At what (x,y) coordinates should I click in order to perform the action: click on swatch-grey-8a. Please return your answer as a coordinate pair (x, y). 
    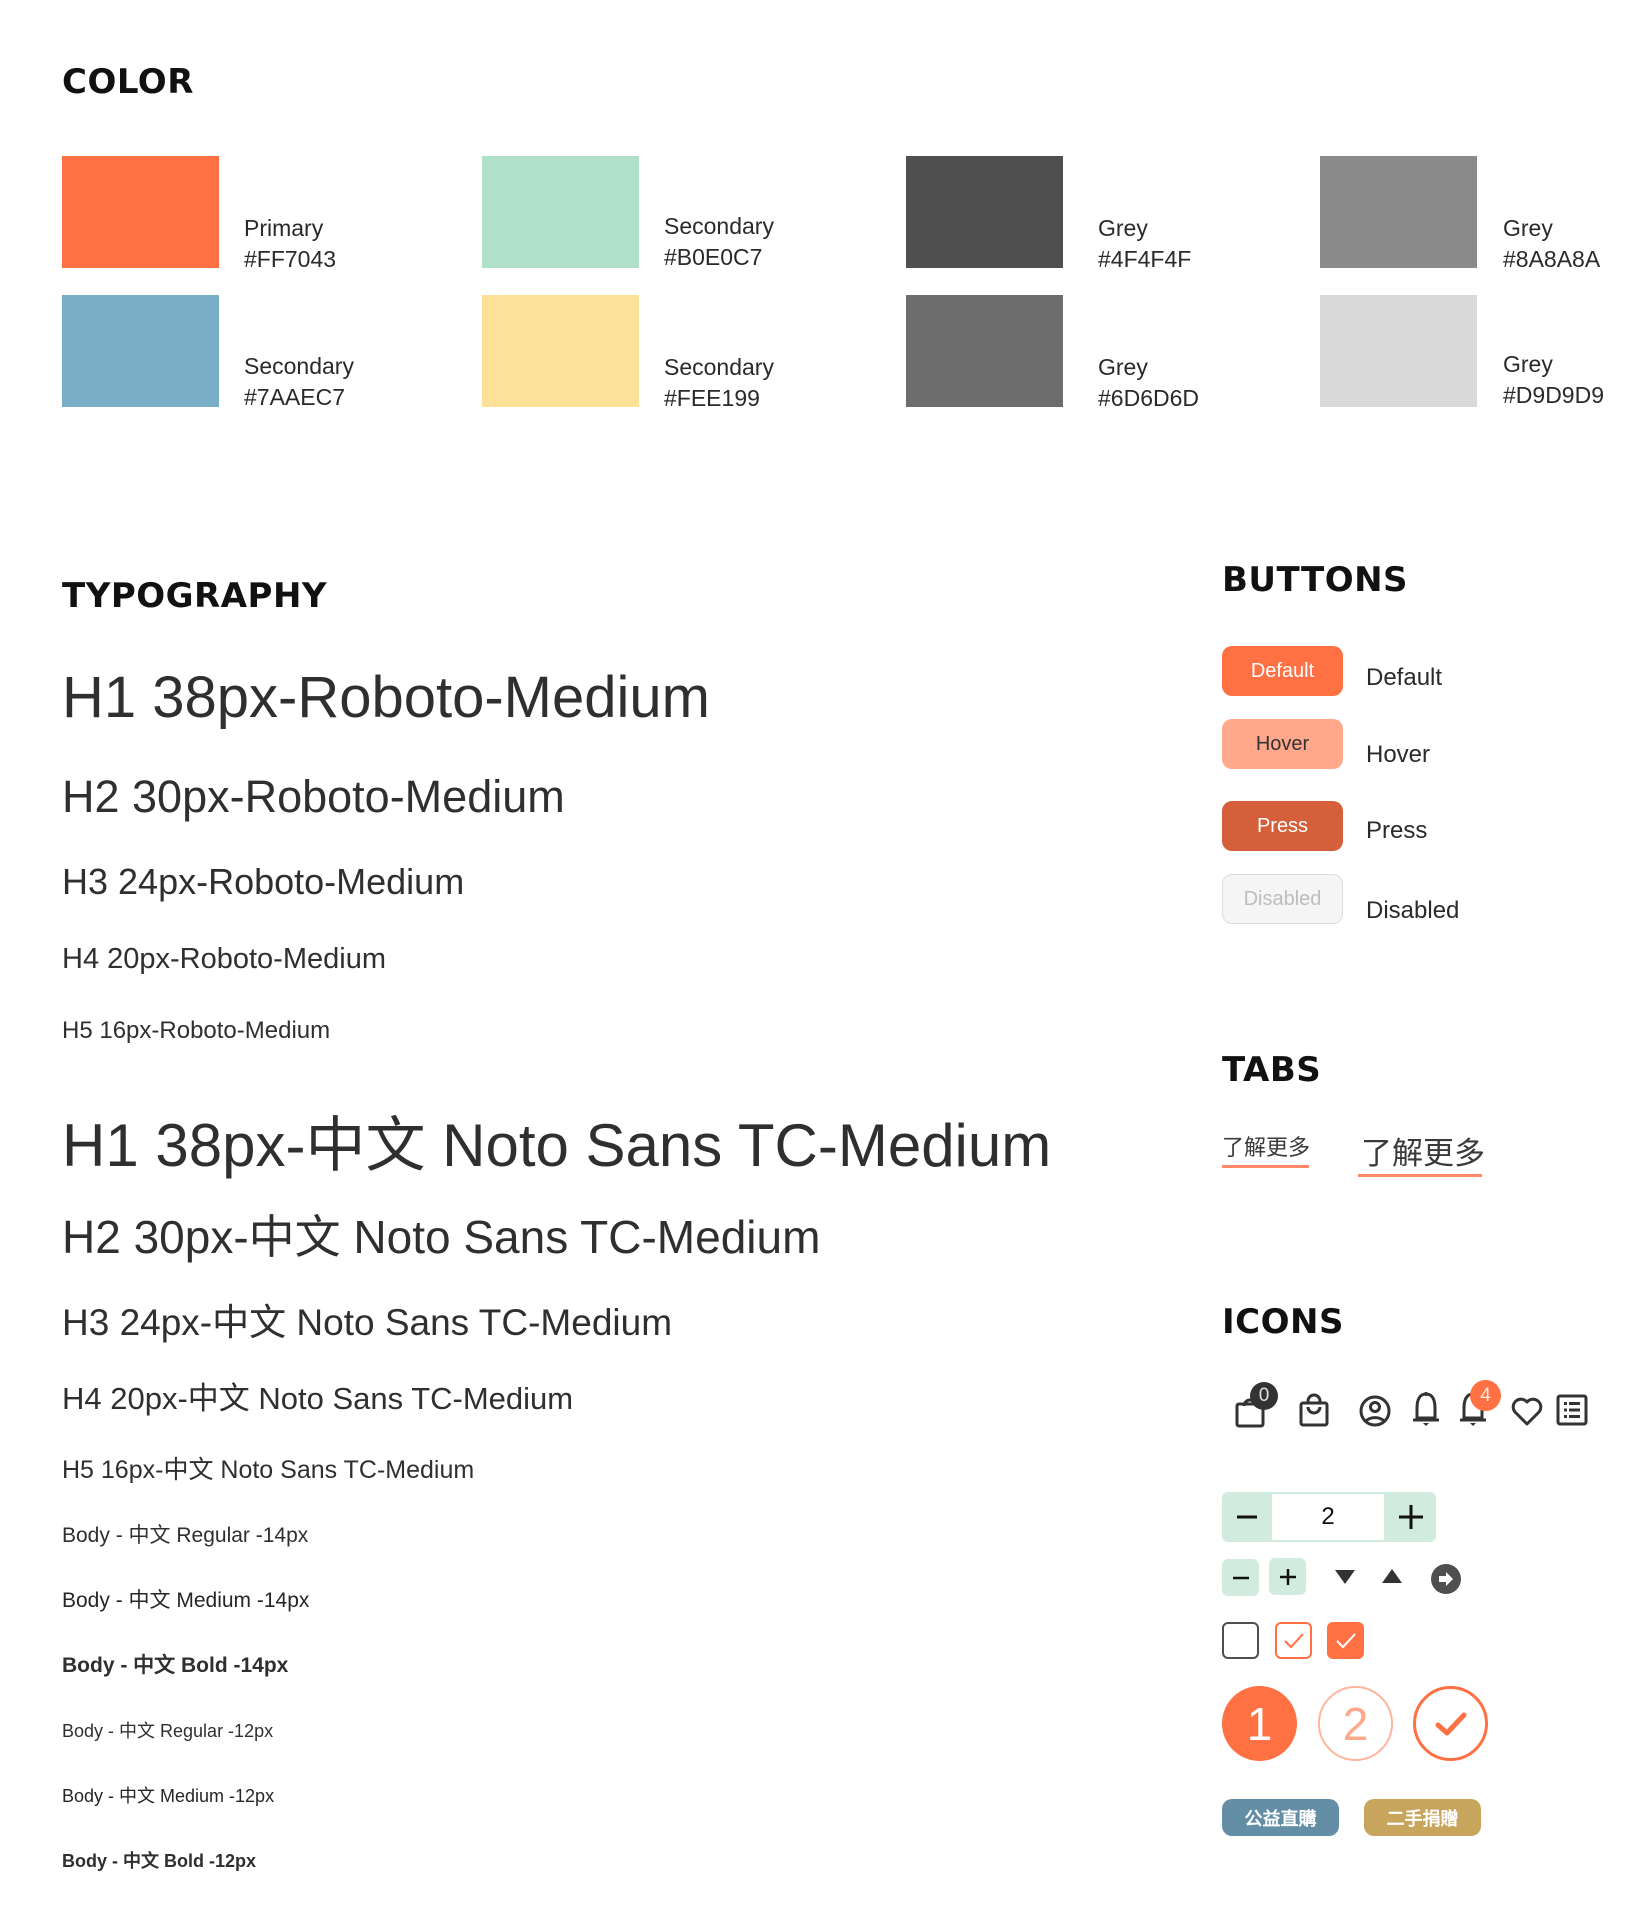
    Looking at the image, I should click on (1398, 212).